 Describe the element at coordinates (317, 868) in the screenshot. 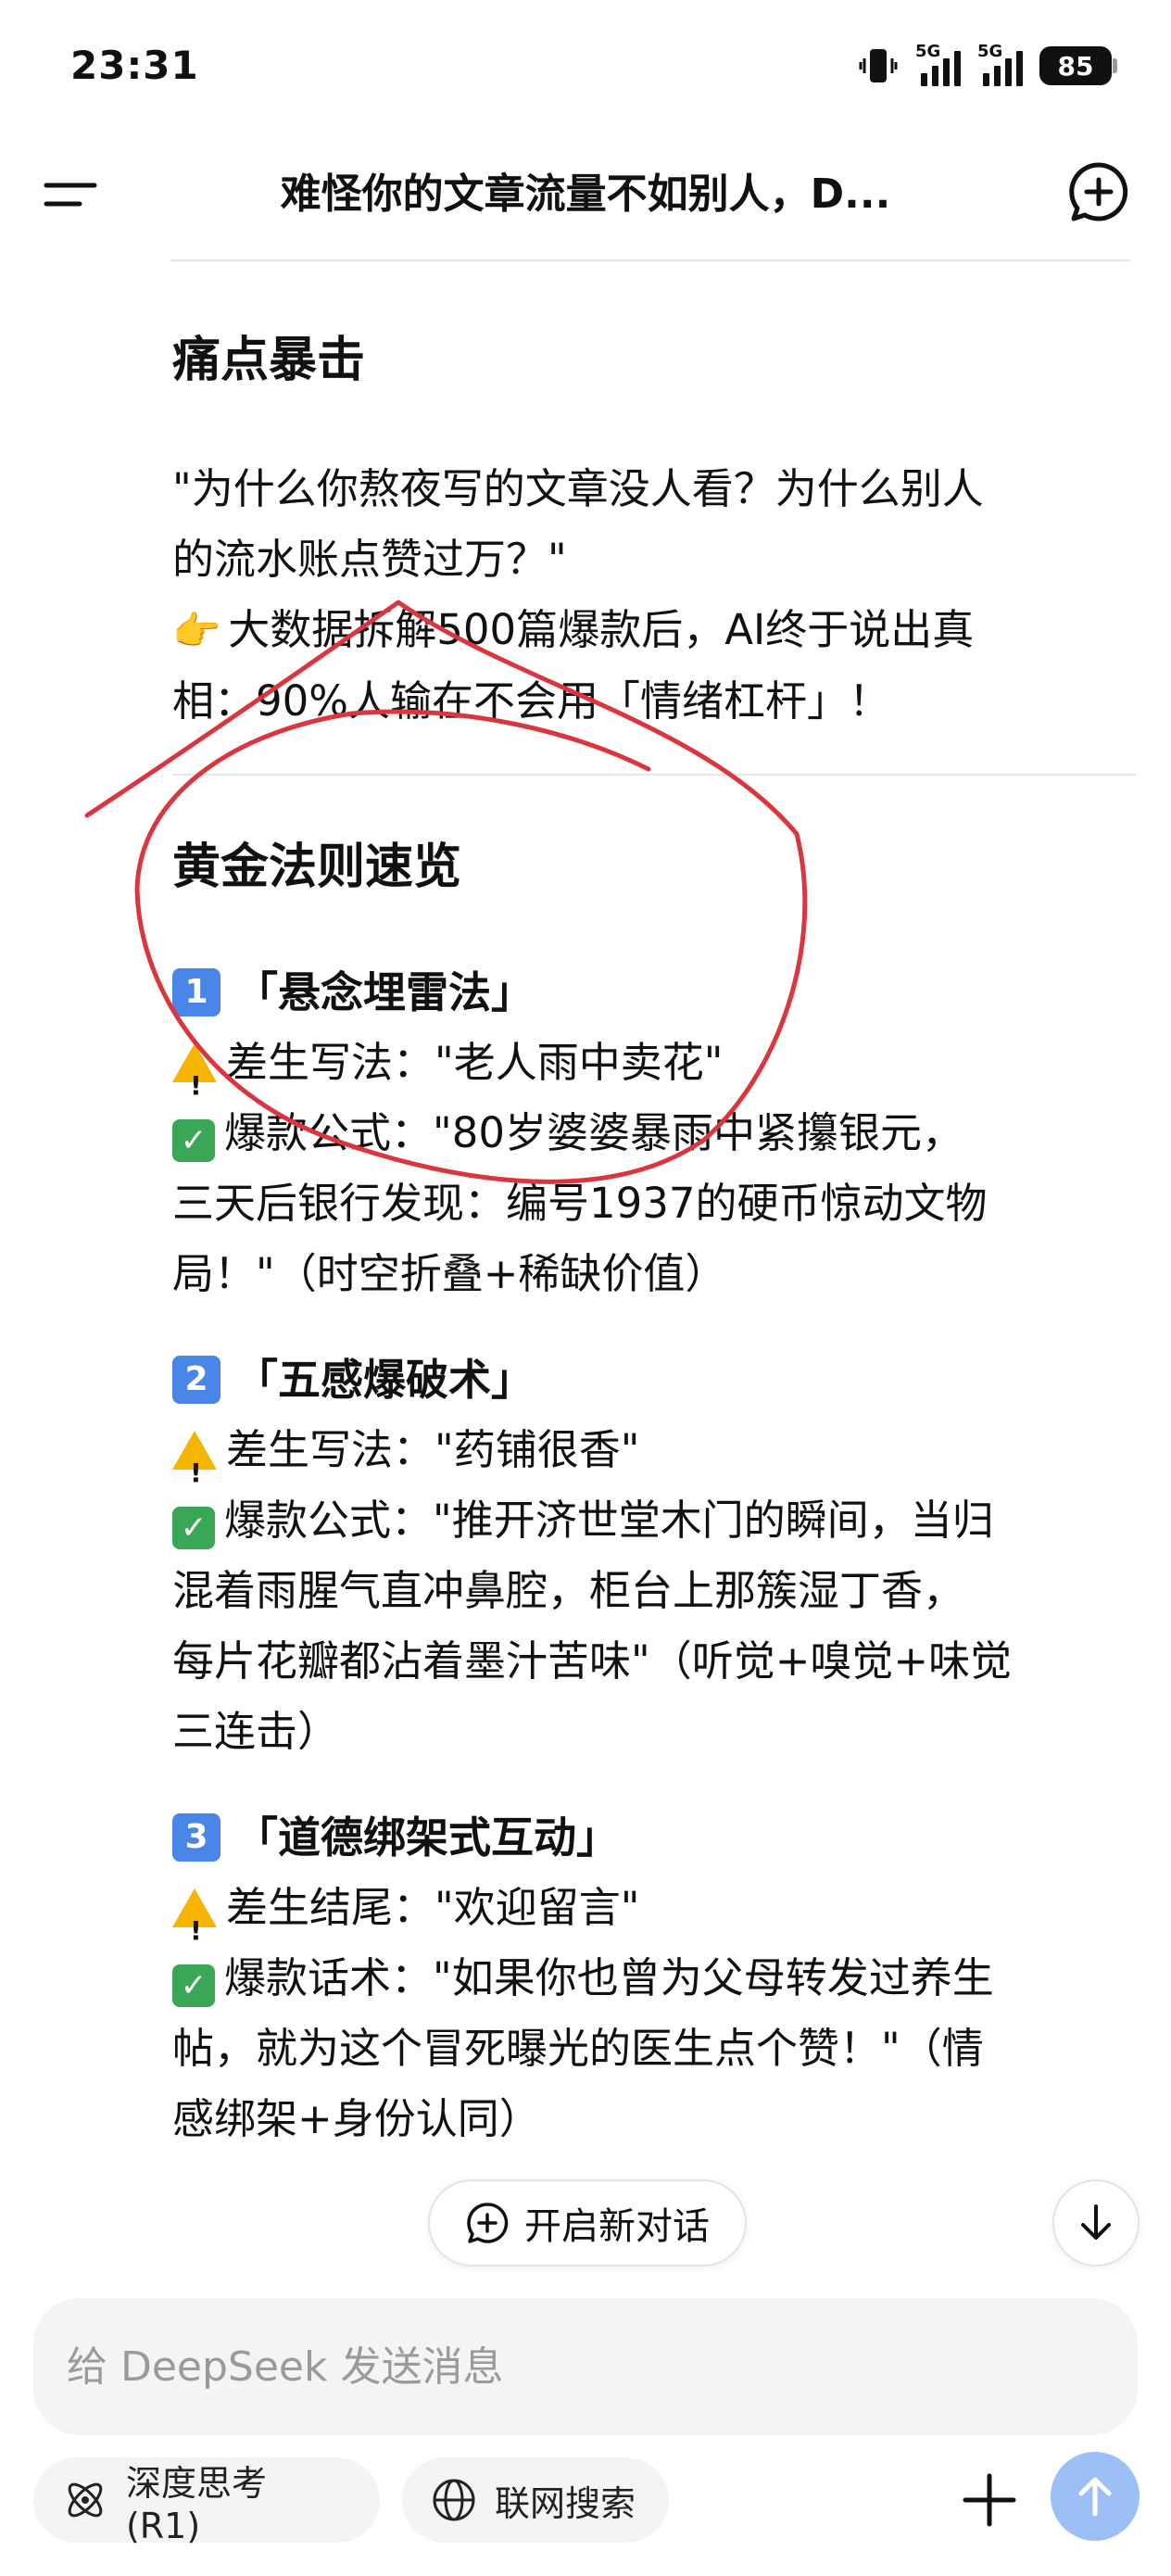

I see `section-title: 黄金法则速览` at that location.